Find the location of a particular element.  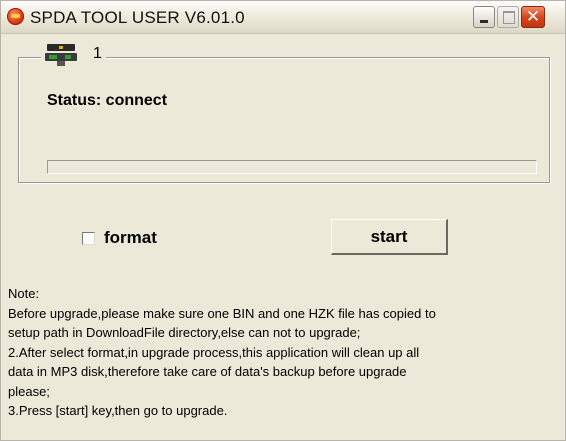

maximize-button is located at coordinates (508, 17).